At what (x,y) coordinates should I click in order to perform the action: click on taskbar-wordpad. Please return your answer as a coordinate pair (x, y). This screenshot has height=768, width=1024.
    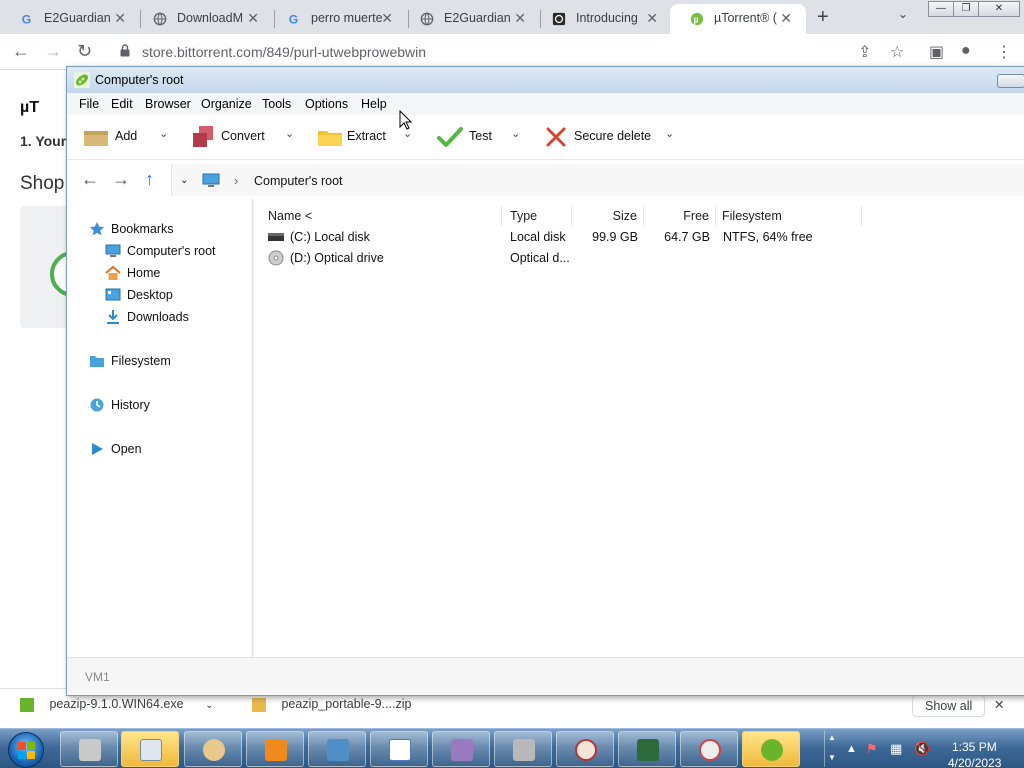
    Looking at the image, I should click on (399, 749).